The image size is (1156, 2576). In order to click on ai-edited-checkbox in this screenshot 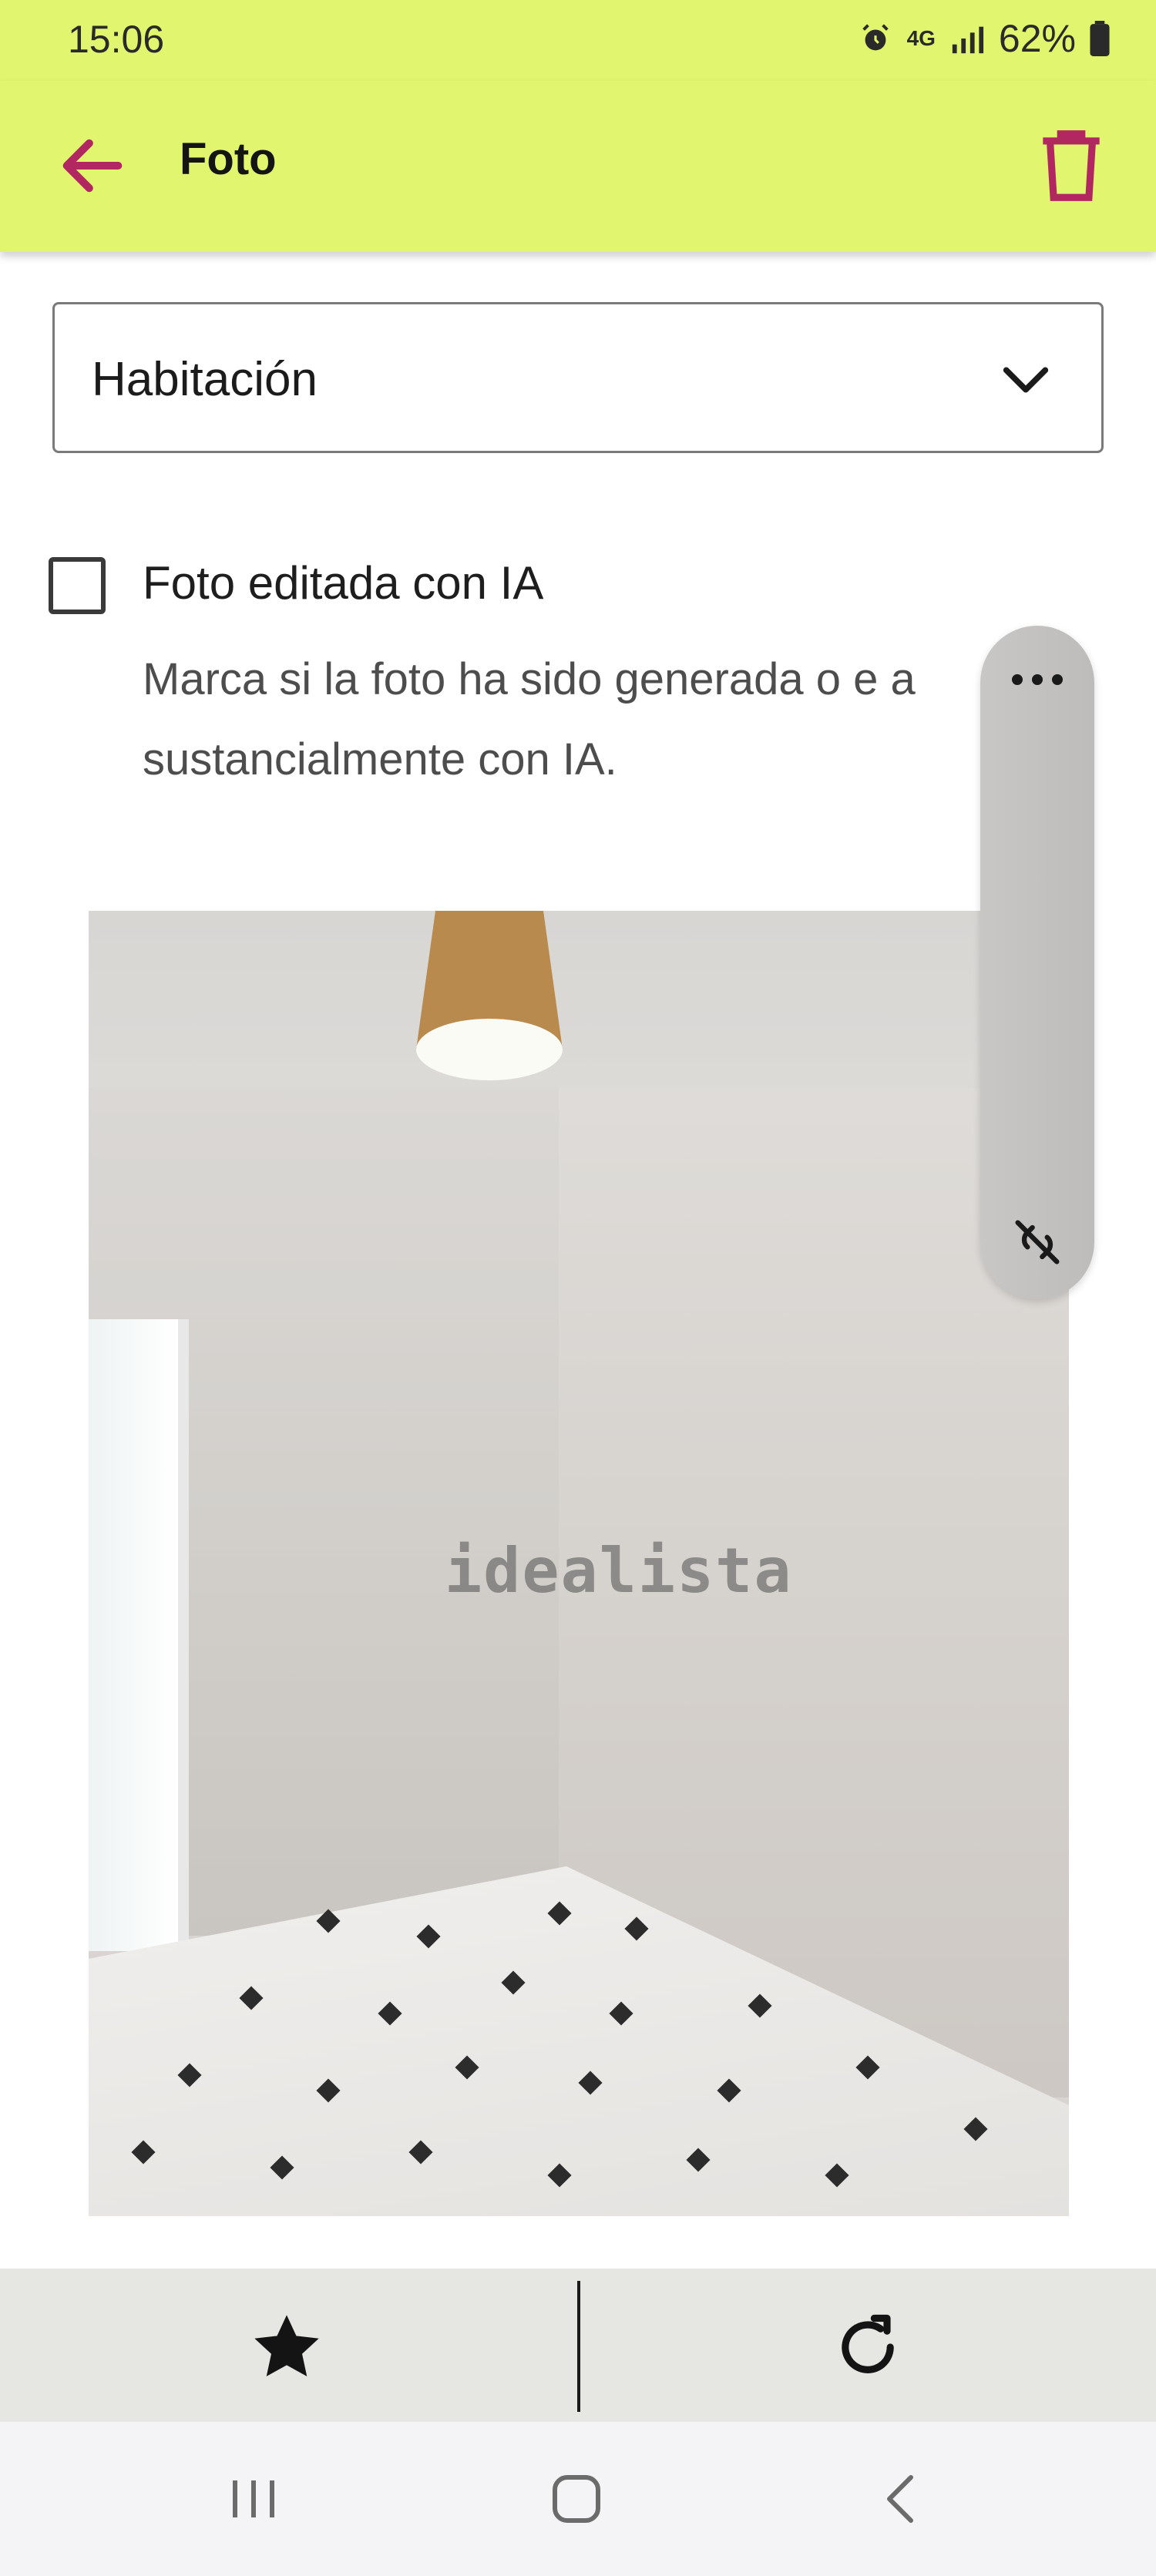, I will do `click(77, 585)`.